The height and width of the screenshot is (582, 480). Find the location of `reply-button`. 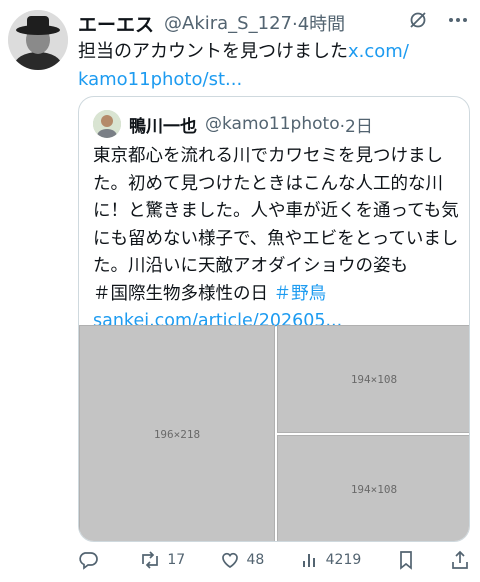

reply-button is located at coordinates (91, 560).